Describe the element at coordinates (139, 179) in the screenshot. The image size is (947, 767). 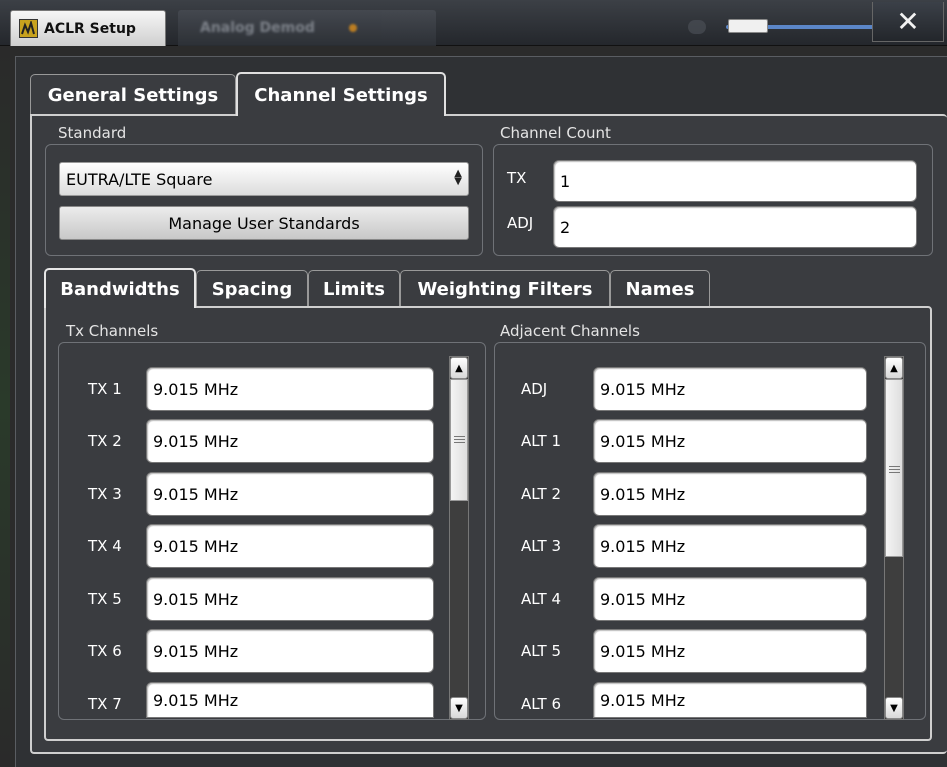
I see `standard-selected-value: EUTRA/LTE Square` at that location.